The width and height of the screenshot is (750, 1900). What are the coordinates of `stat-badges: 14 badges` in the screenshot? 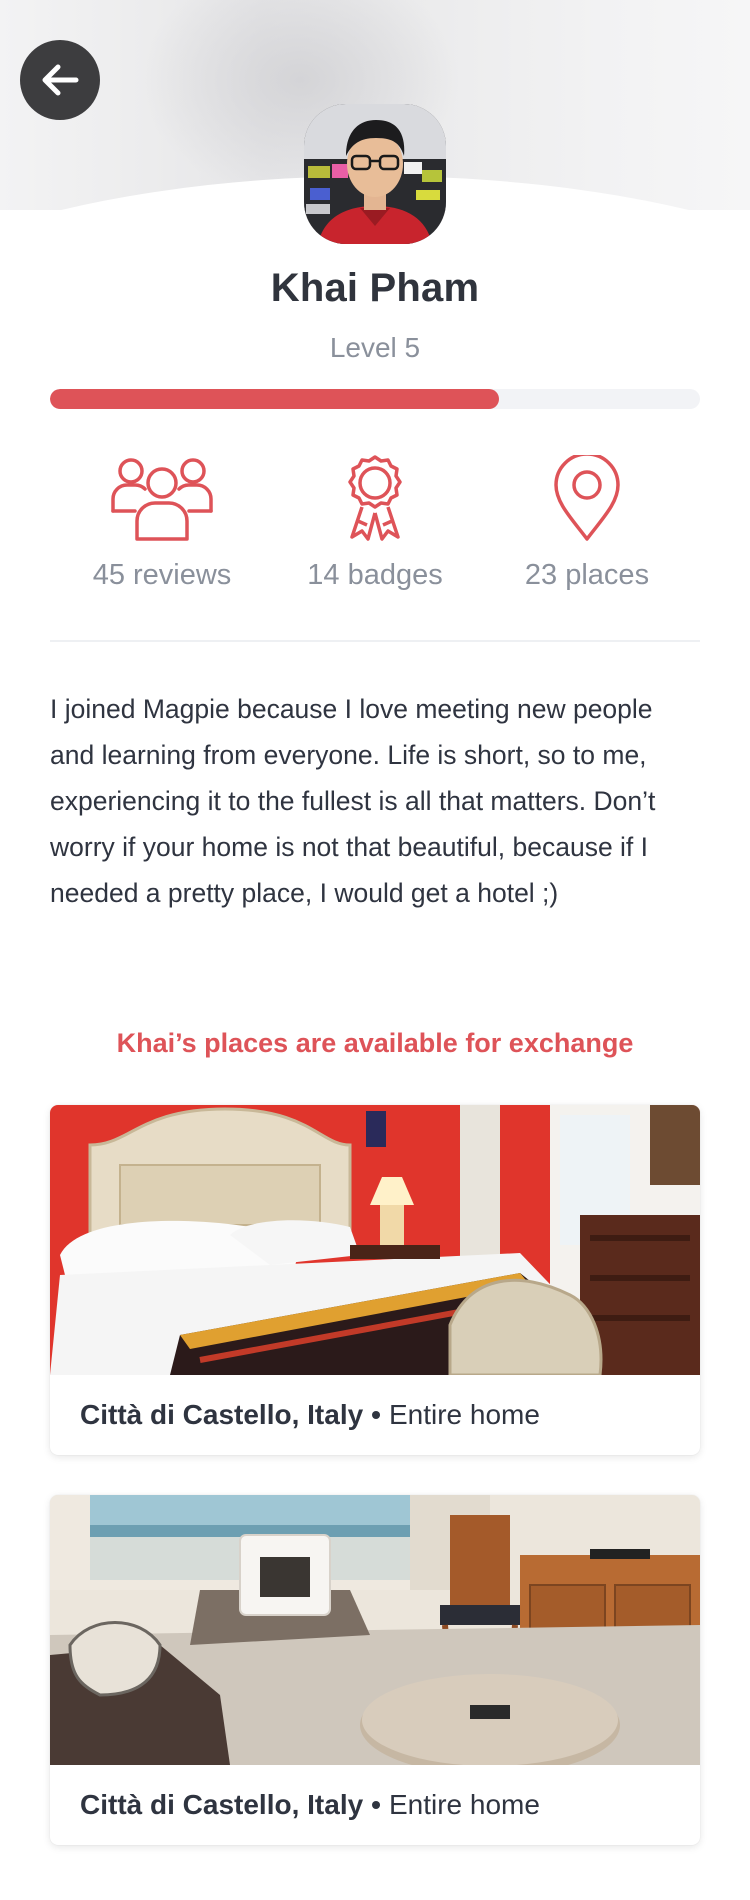 It's located at (375, 523).